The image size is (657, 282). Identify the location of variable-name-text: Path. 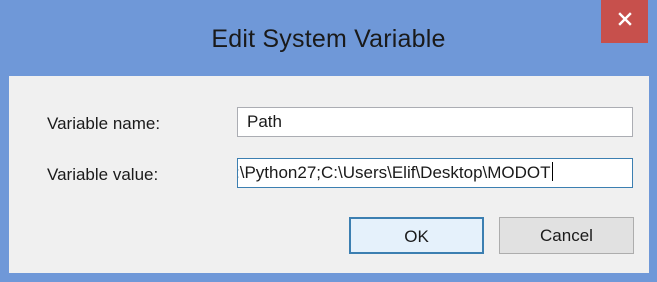
(264, 121).